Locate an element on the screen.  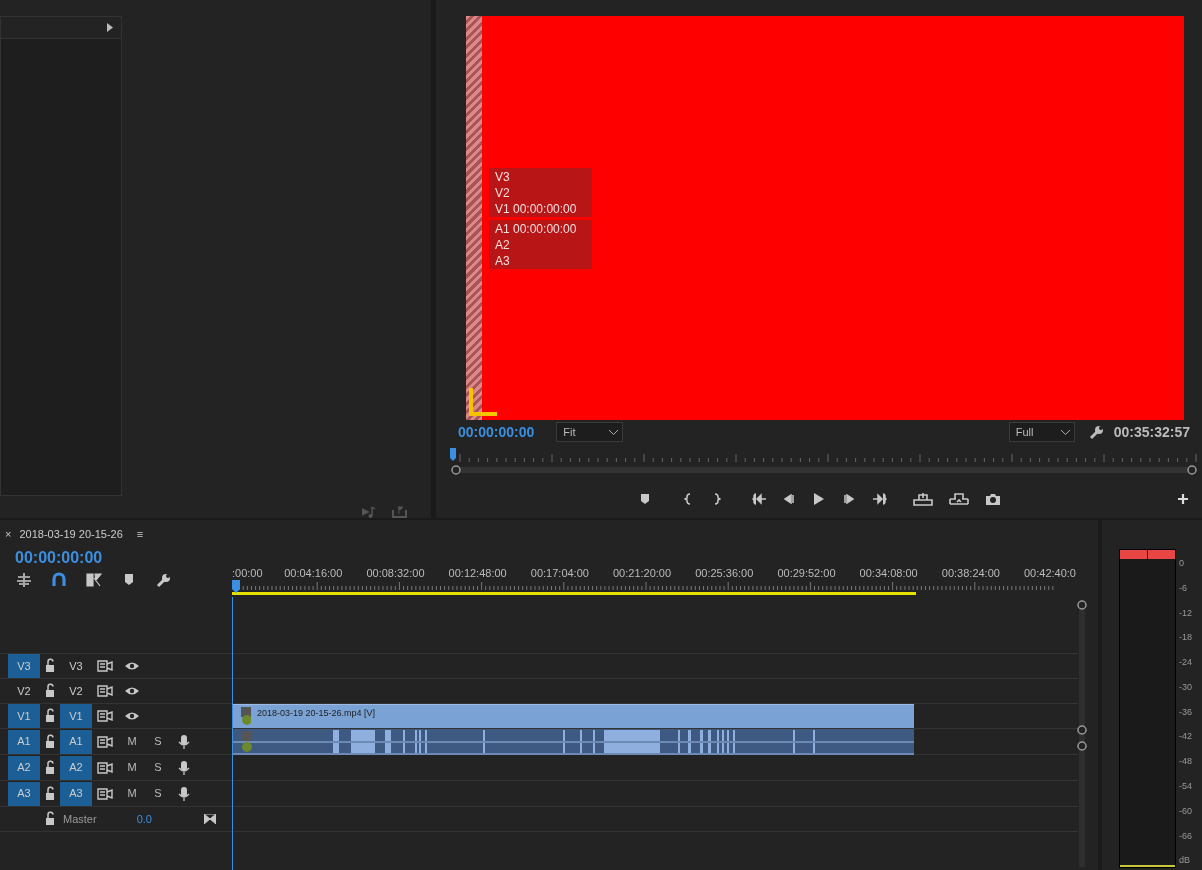
duration-timecode: 00:35:32:57 is located at coordinates (1151, 432).